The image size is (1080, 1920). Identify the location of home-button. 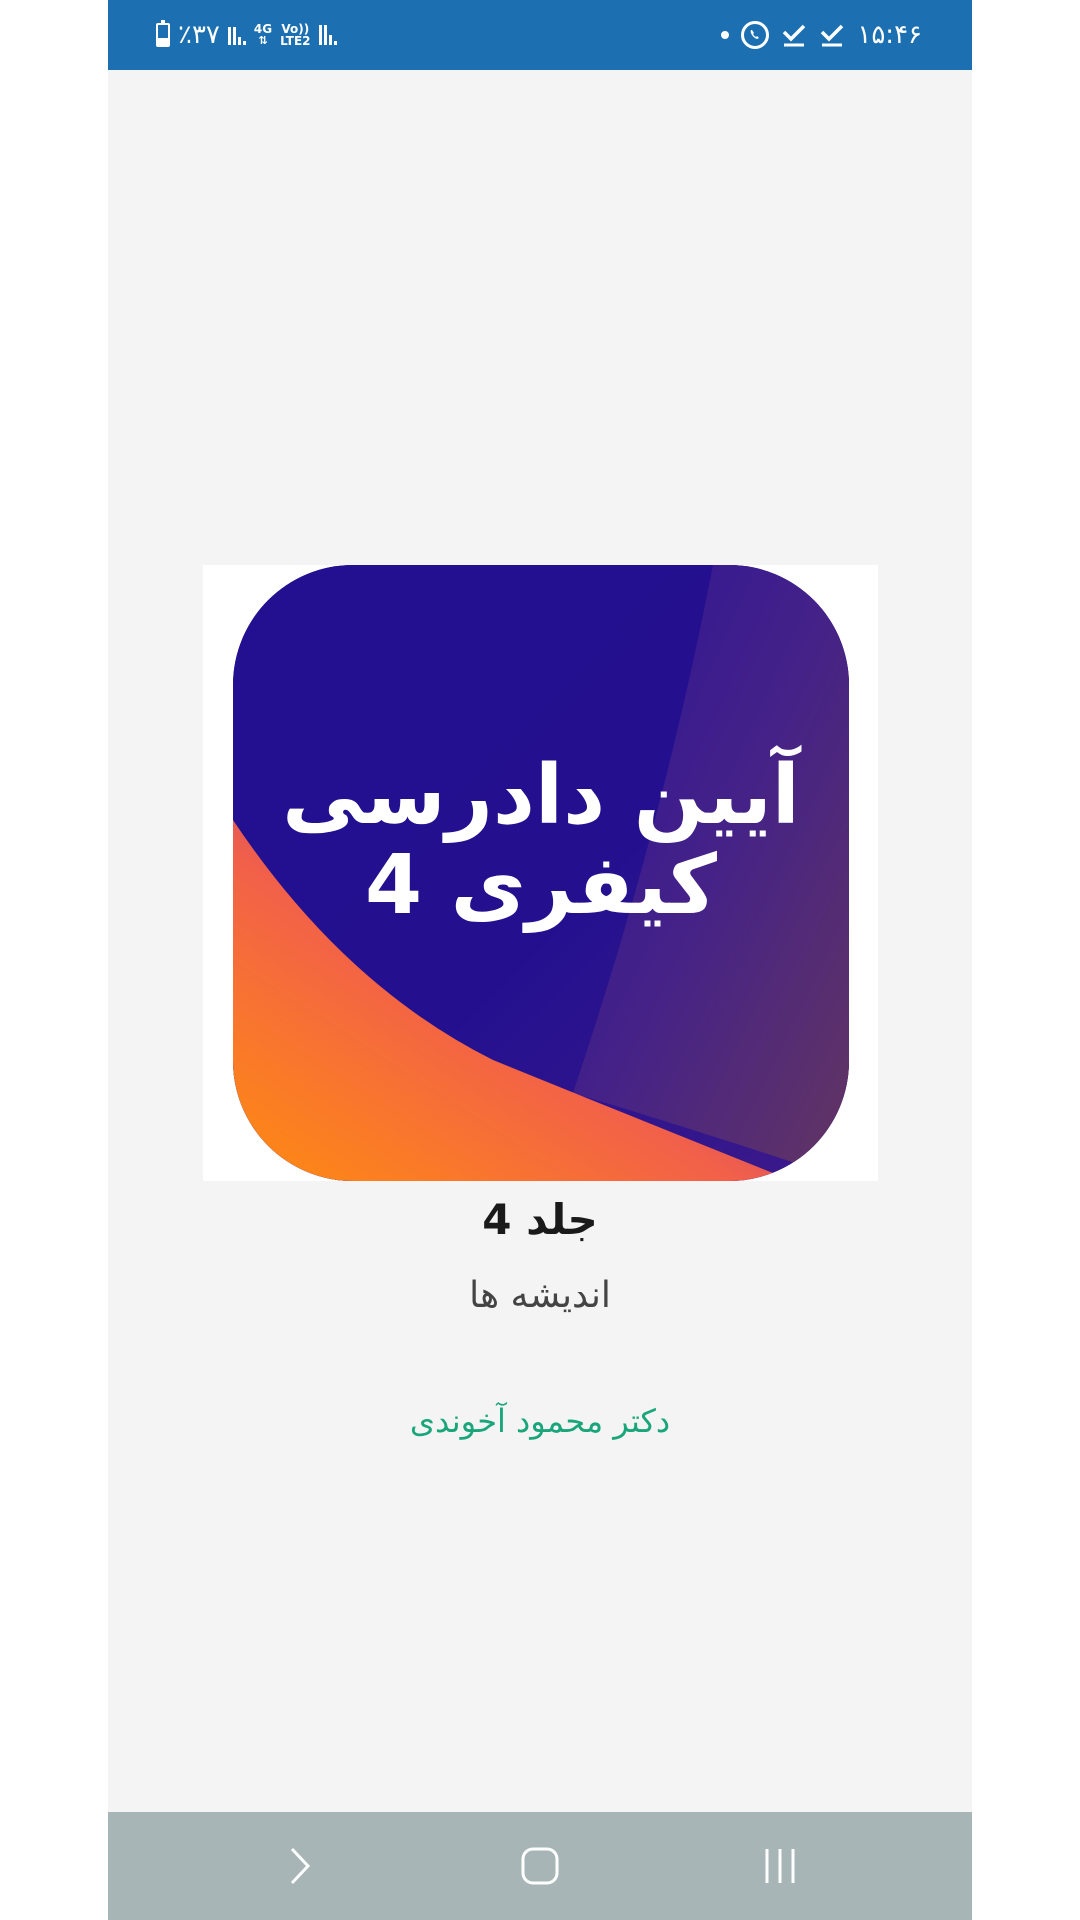
(540, 1866).